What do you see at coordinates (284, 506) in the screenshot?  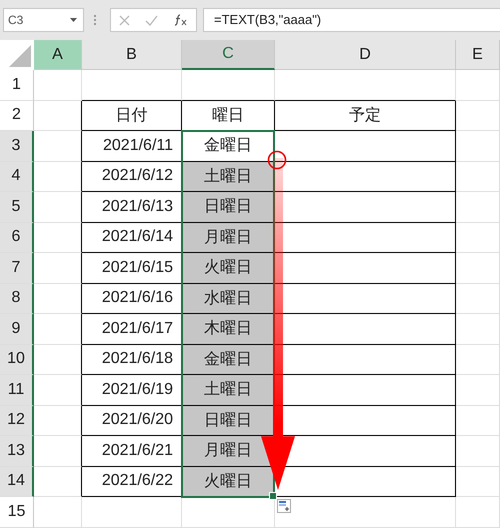 I see `quick-analysis-icon` at bounding box center [284, 506].